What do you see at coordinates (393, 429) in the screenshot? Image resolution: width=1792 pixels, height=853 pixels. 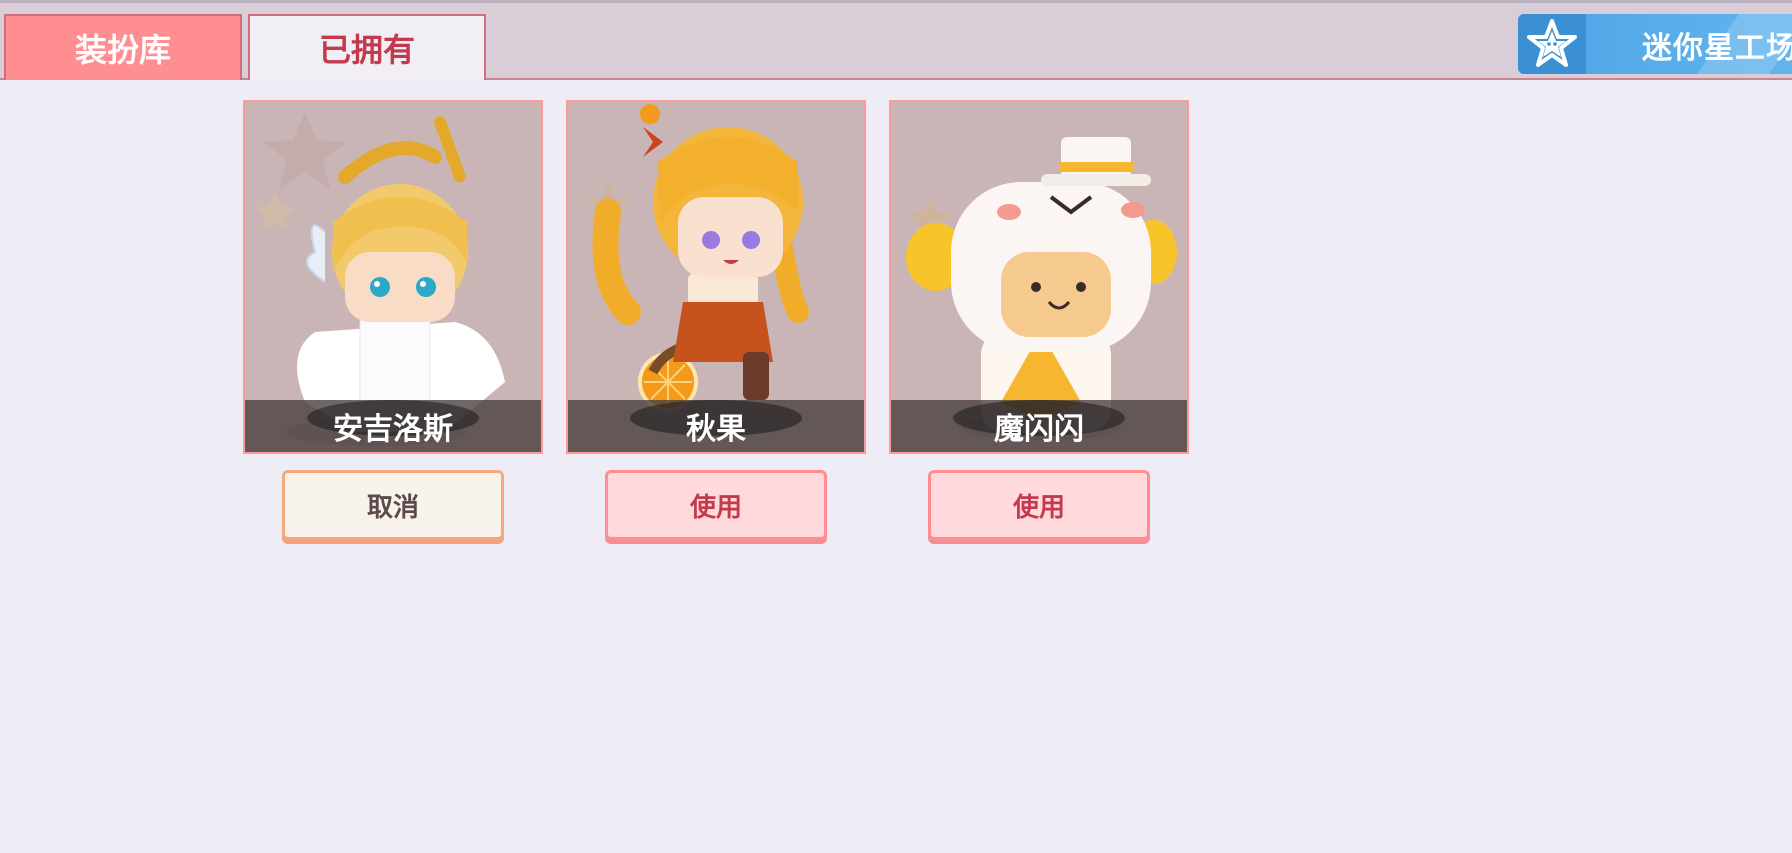 I see `skin-name: 安吉洛斯` at bounding box center [393, 429].